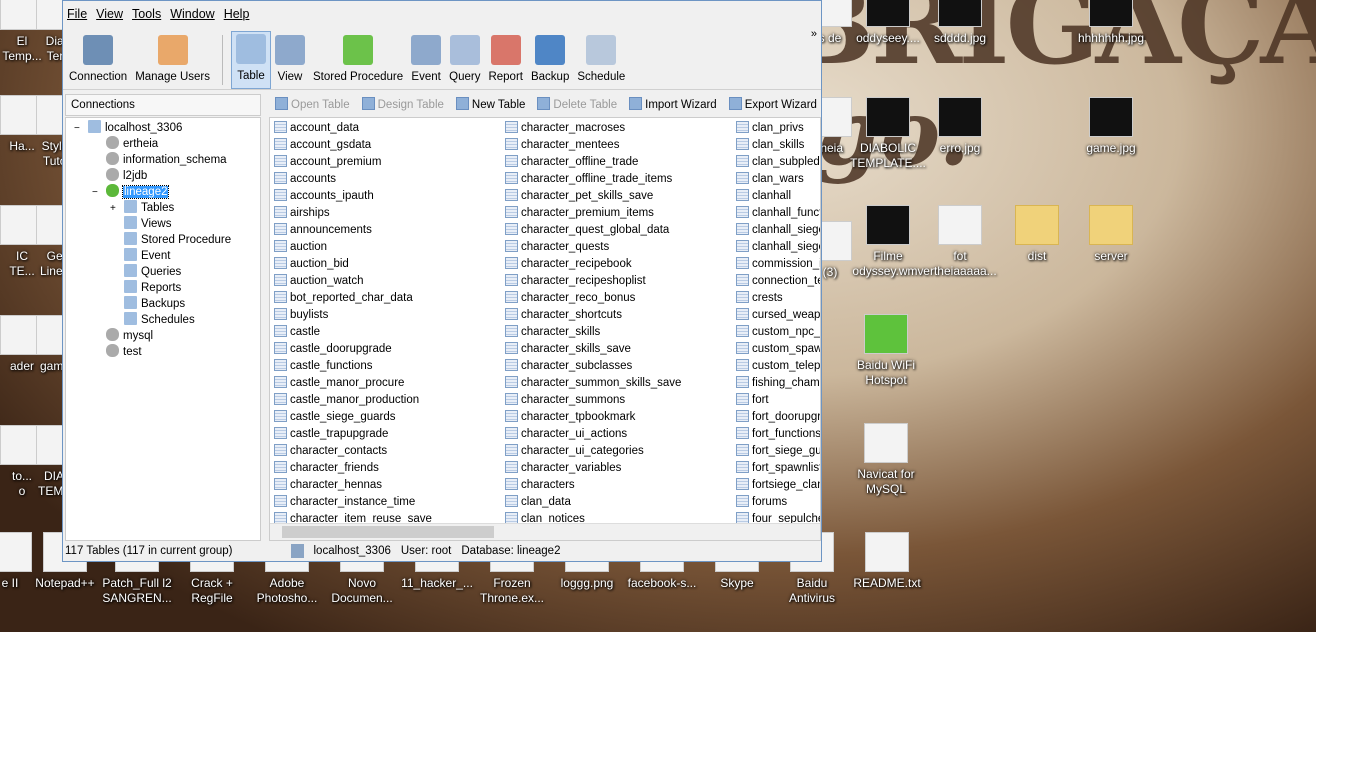 Image resolution: width=1366 pixels, height=768 pixels. Describe the element at coordinates (778, 468) in the screenshot. I see `table-item: fort_spawnlist` at that location.